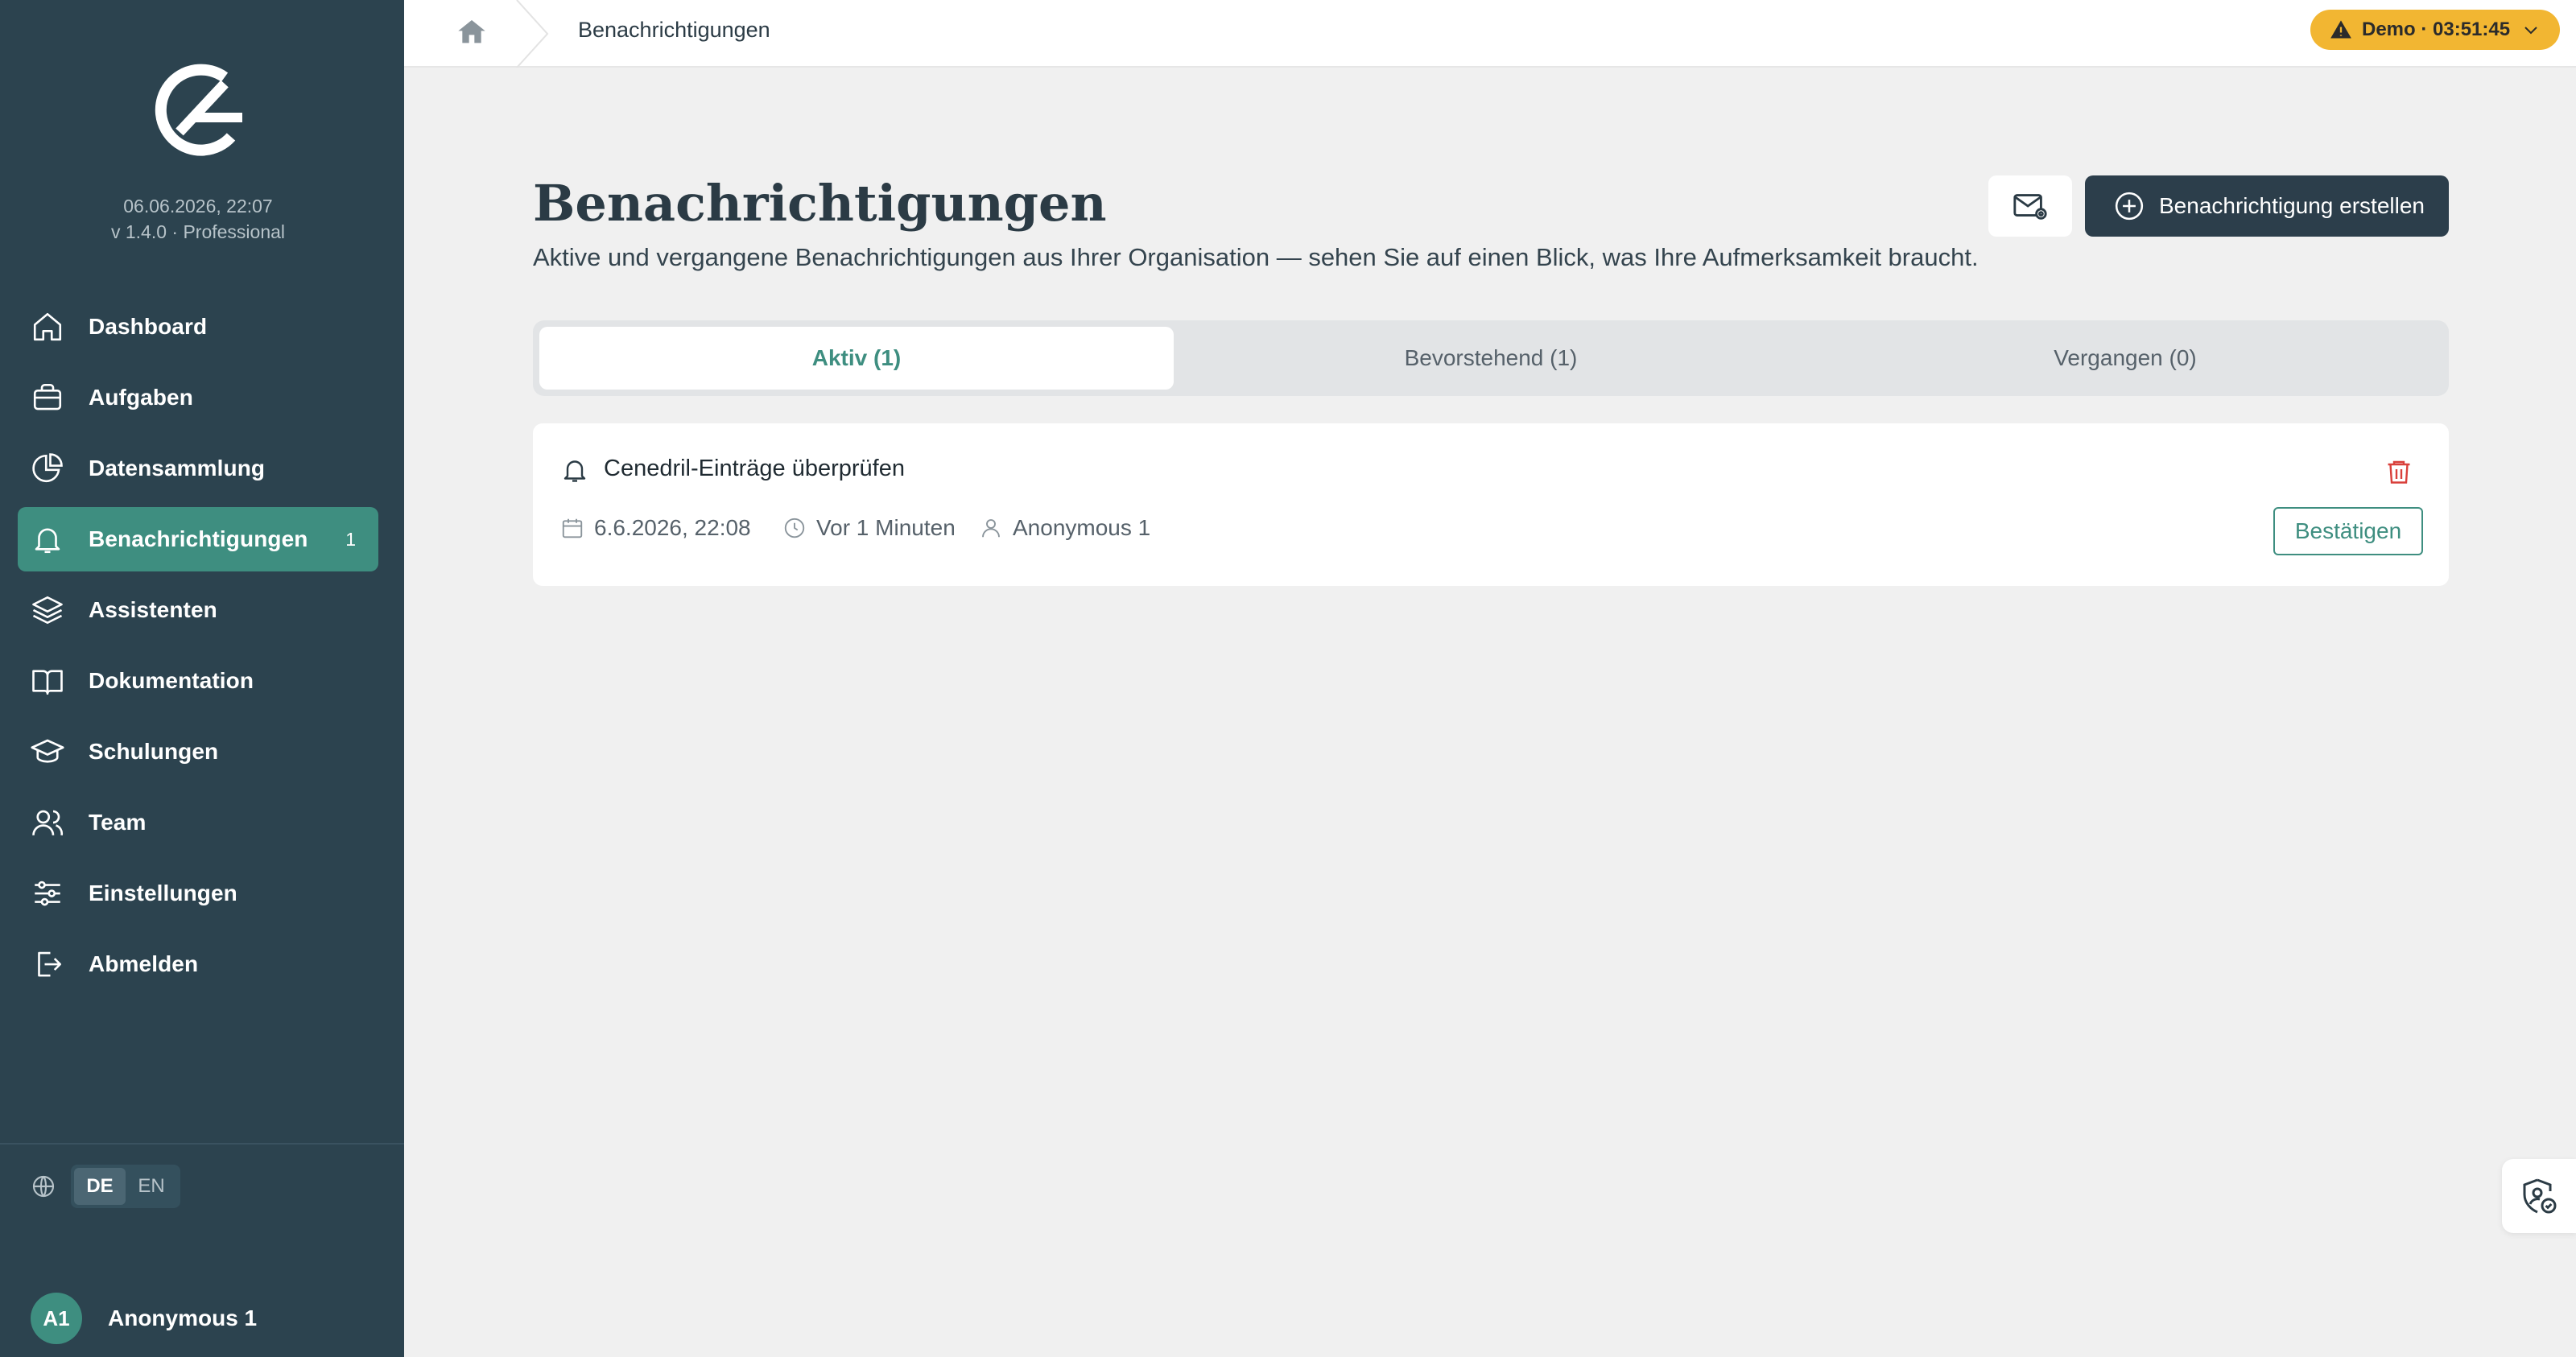 This screenshot has height=1357, width=2576. What do you see at coordinates (794, 528) in the screenshot?
I see `clock-icon` at bounding box center [794, 528].